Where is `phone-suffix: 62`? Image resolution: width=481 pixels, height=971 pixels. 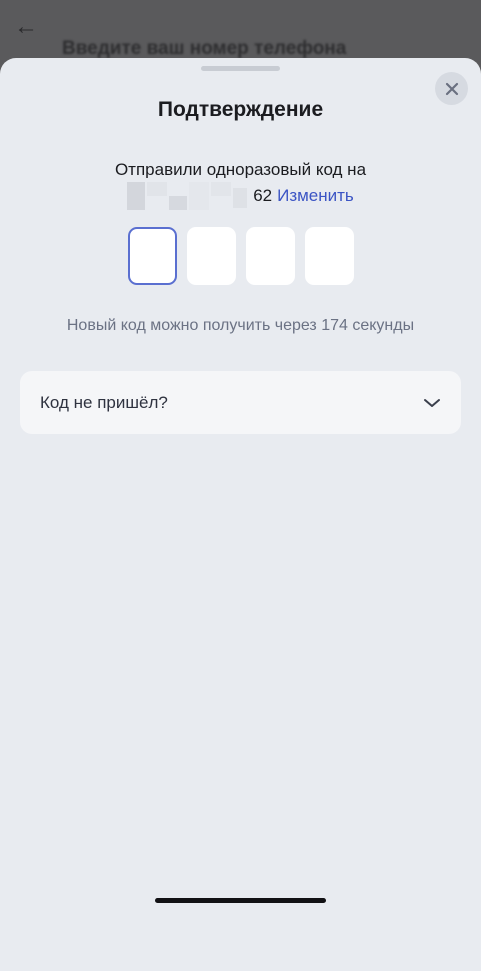 phone-suffix: 62 is located at coordinates (263, 195).